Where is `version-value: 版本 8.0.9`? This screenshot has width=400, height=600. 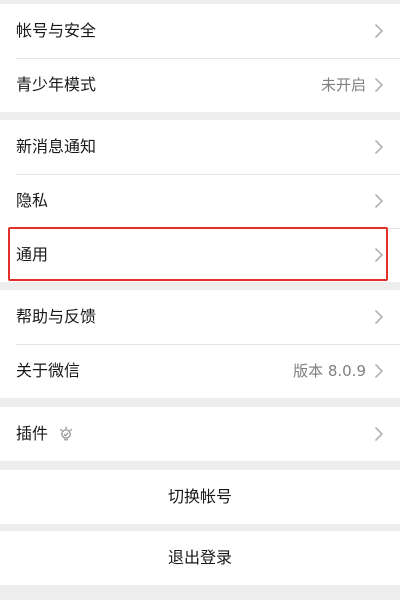
version-value: 版本 8.0.9 is located at coordinates (329, 371).